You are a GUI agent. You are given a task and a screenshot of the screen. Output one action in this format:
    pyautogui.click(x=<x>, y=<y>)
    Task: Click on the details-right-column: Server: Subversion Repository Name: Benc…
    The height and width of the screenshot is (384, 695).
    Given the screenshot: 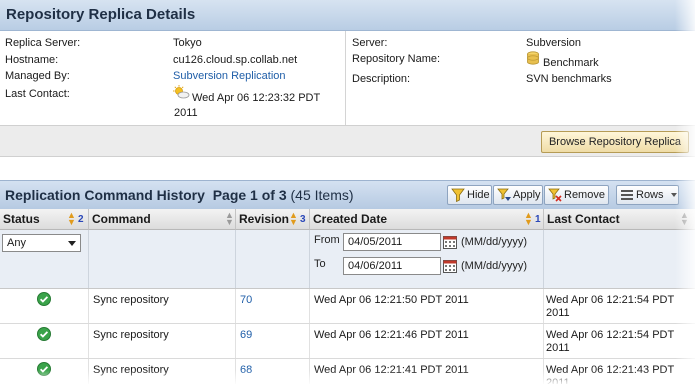 What is the action you would take?
    pyautogui.click(x=520, y=78)
    